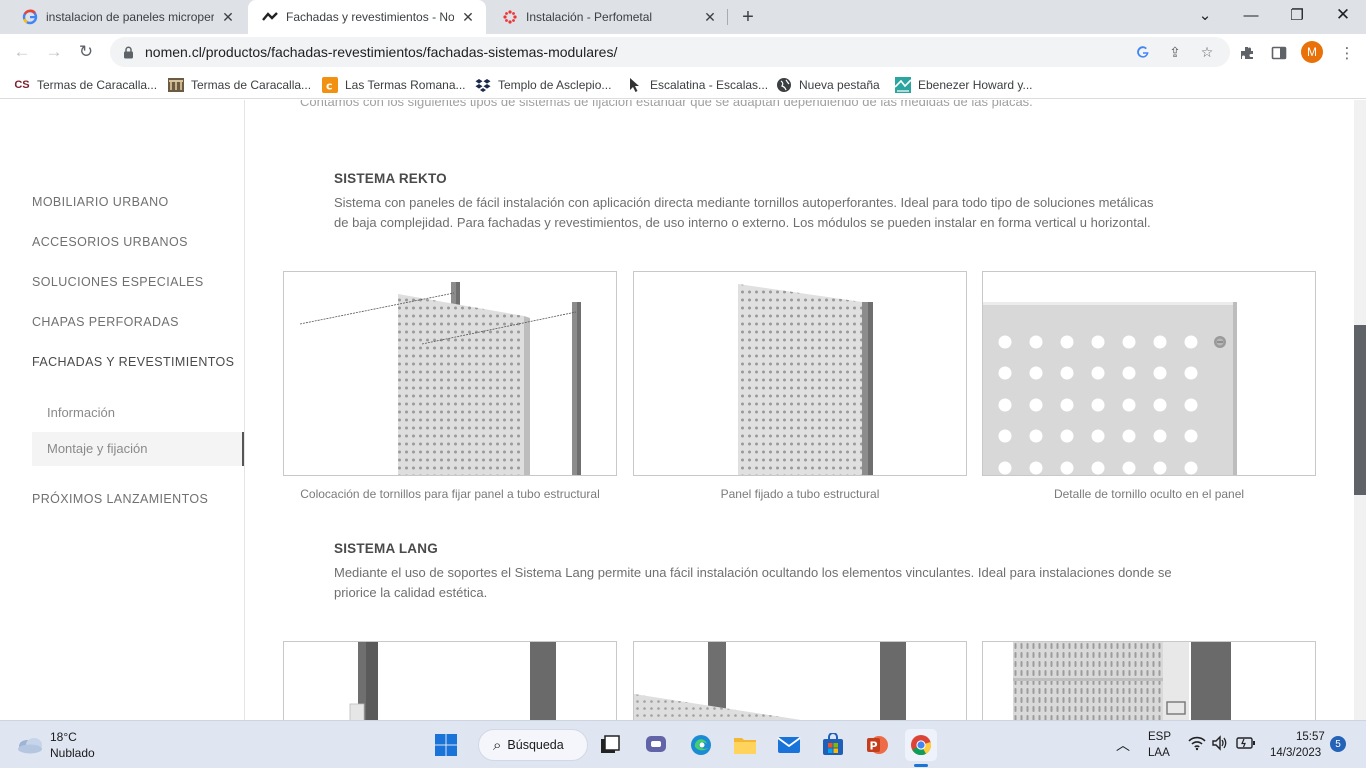 The image size is (1366, 768). I want to click on perfometal-icon, so click(510, 17).